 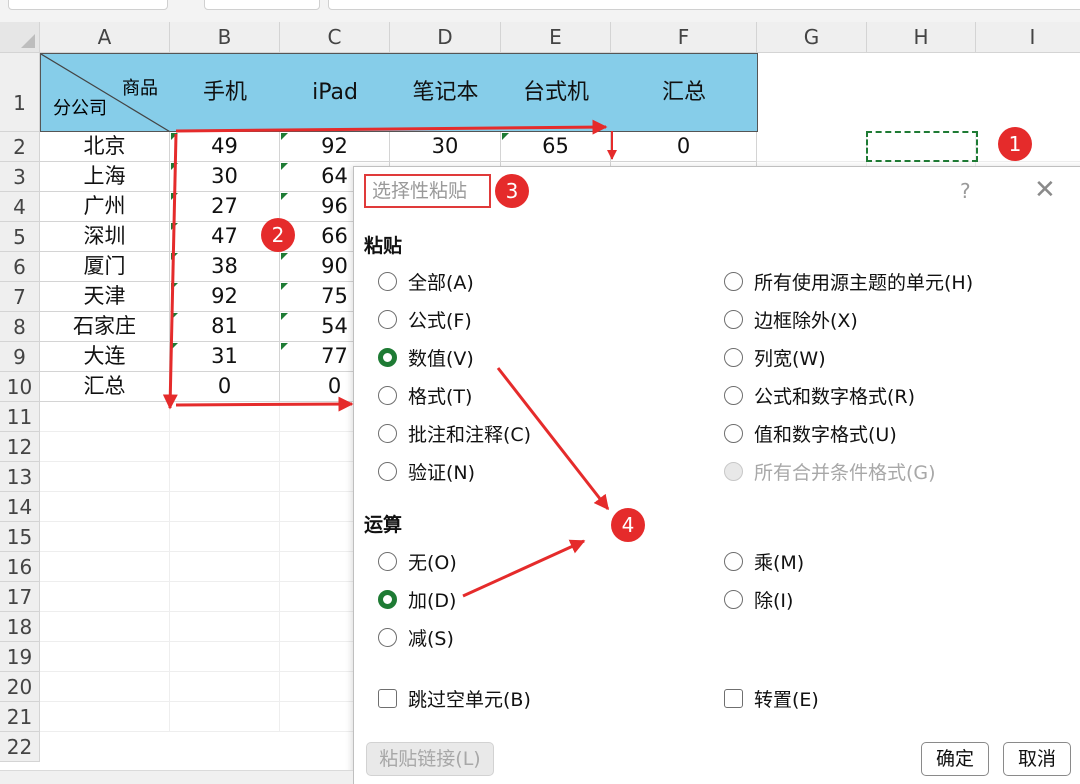 I want to click on select-all-corner, so click(x=20, y=37).